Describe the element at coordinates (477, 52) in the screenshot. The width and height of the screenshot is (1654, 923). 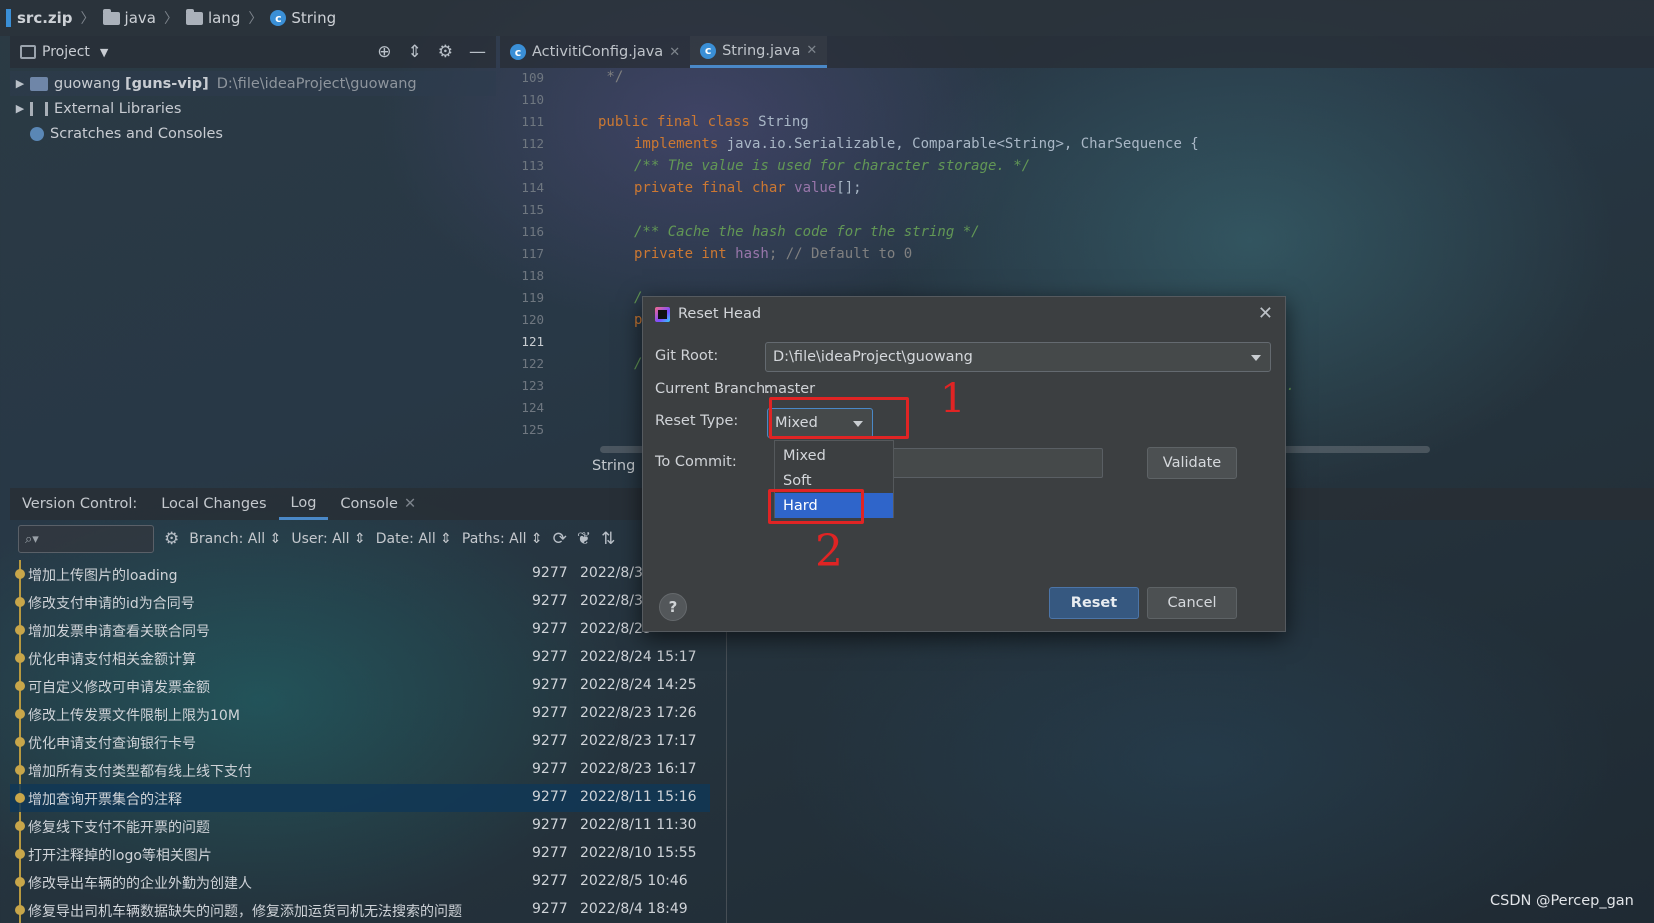
I see `minimize-icon: —` at that location.